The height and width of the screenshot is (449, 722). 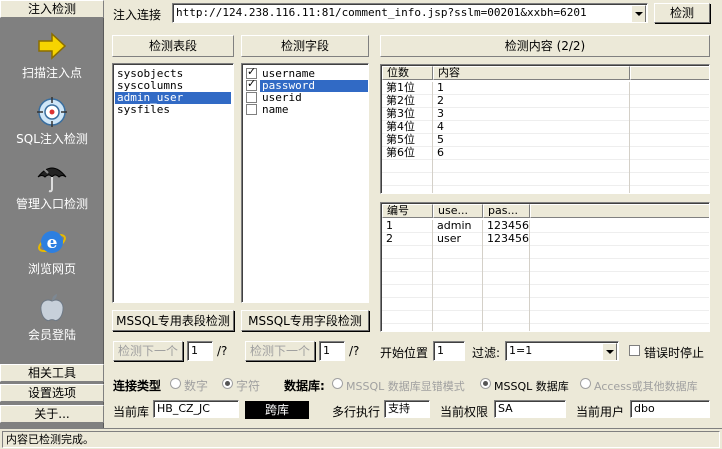 I want to click on grid-cell: 第4位, so click(x=400, y=126).